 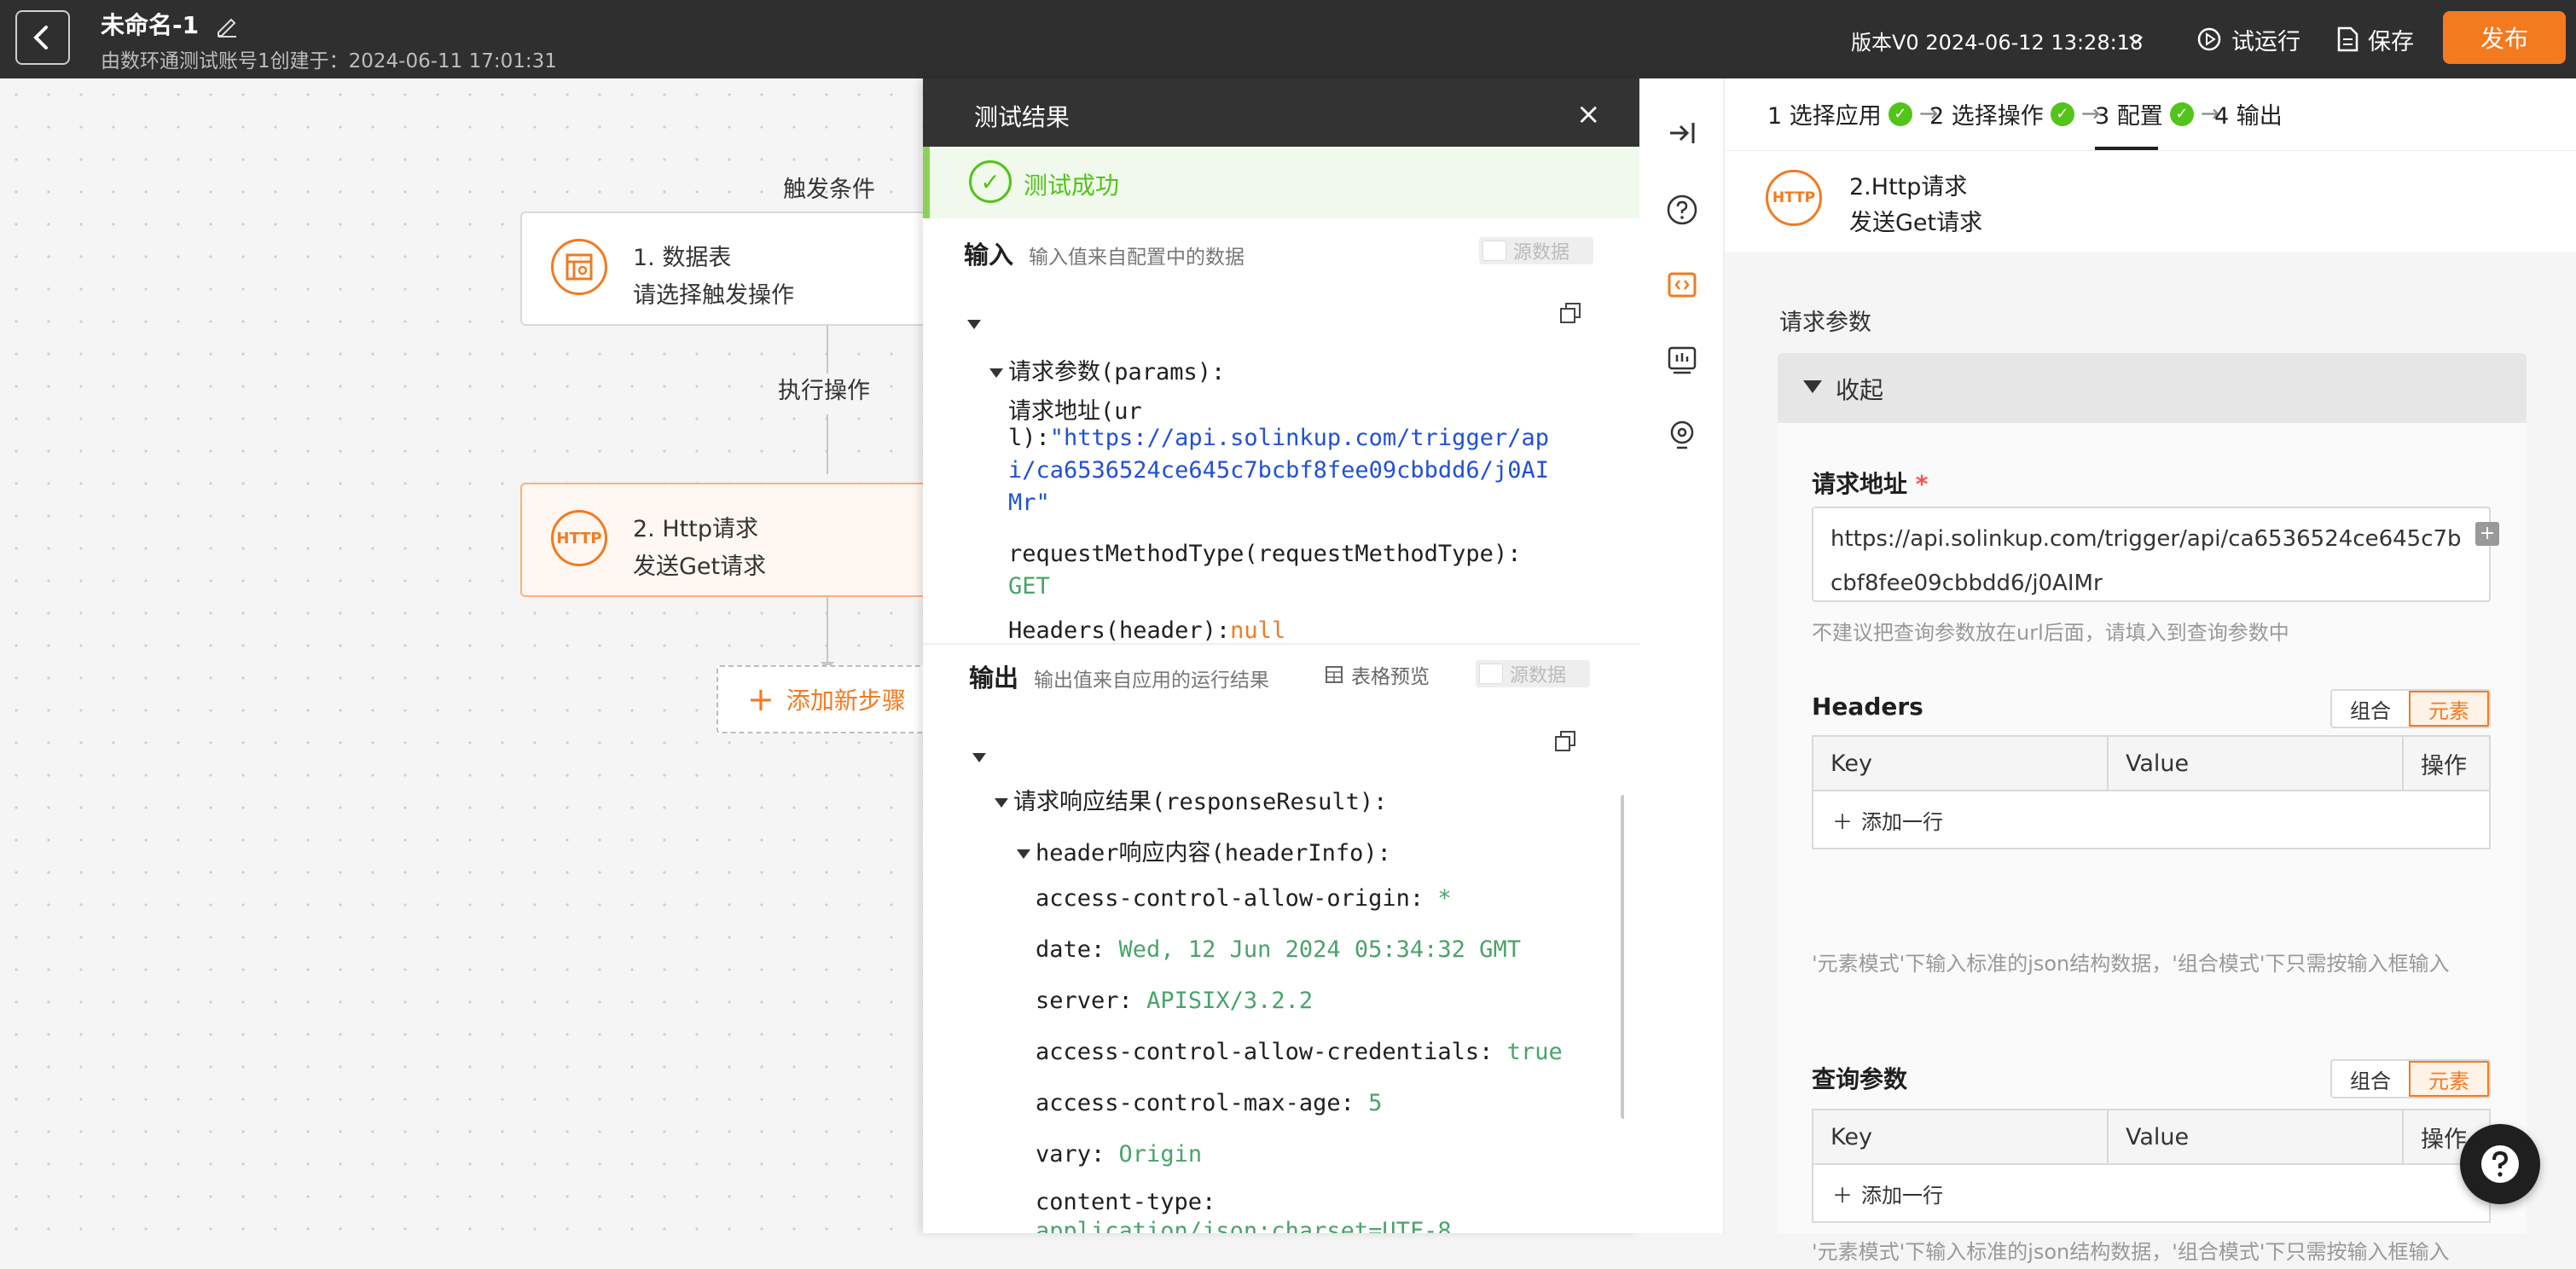 I want to click on scrollbar, so click(x=1622, y=957).